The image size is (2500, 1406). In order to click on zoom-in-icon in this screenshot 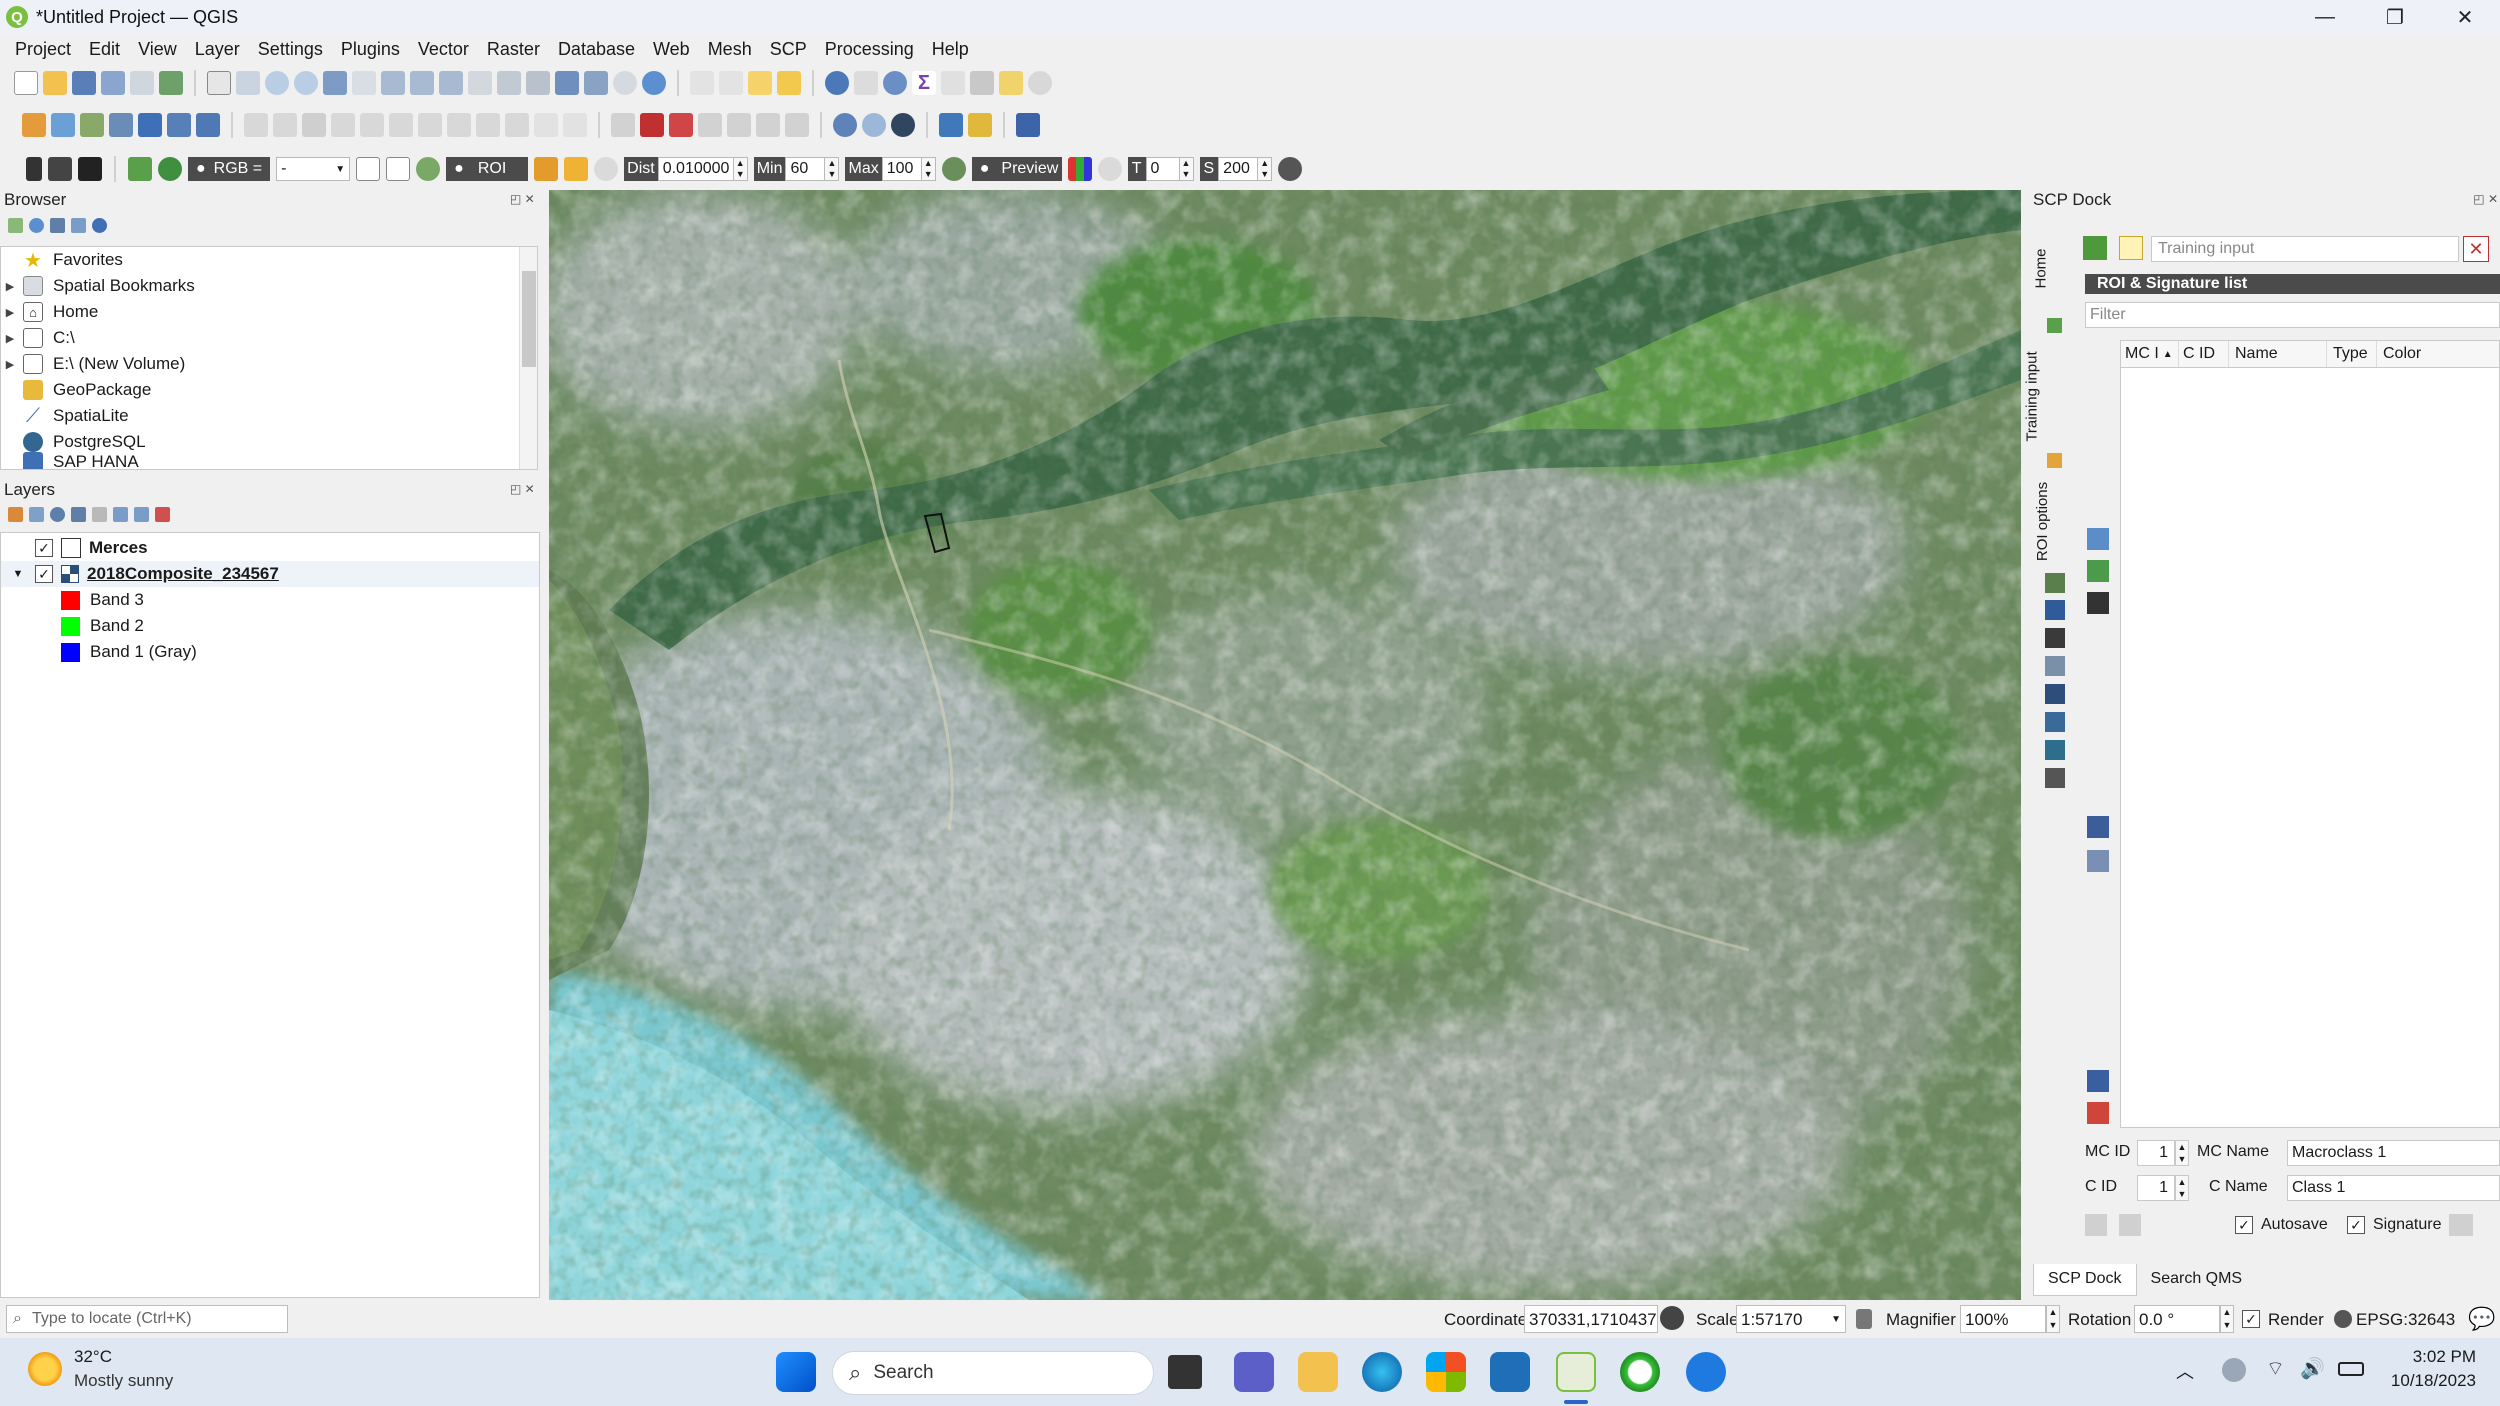, I will do `click(277, 83)`.